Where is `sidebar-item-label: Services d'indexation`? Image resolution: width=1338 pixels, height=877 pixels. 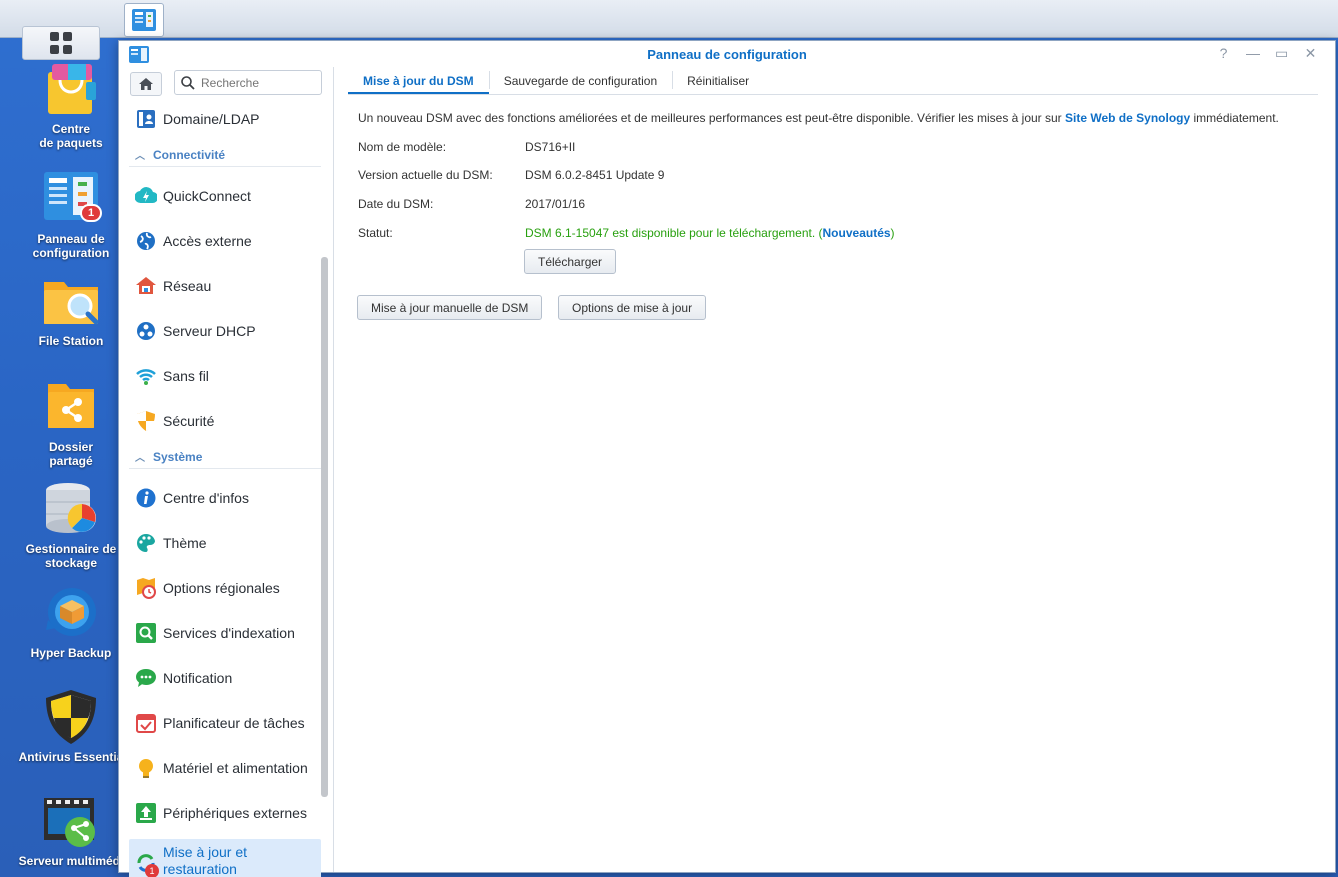
sidebar-item-label: Services d'indexation is located at coordinates (229, 632).